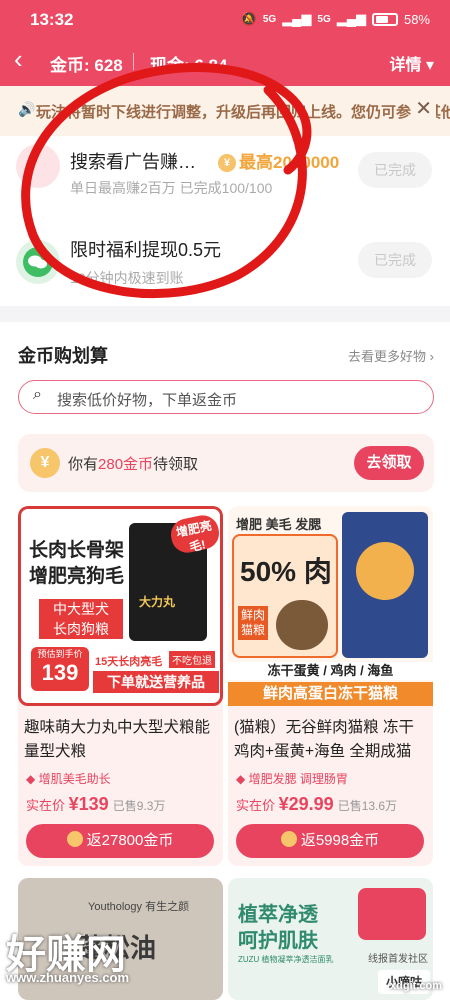 The height and width of the screenshot is (1000, 450). Describe the element at coordinates (81, 629) in the screenshot. I see `img-label-2: 长肉狗粮` at that location.